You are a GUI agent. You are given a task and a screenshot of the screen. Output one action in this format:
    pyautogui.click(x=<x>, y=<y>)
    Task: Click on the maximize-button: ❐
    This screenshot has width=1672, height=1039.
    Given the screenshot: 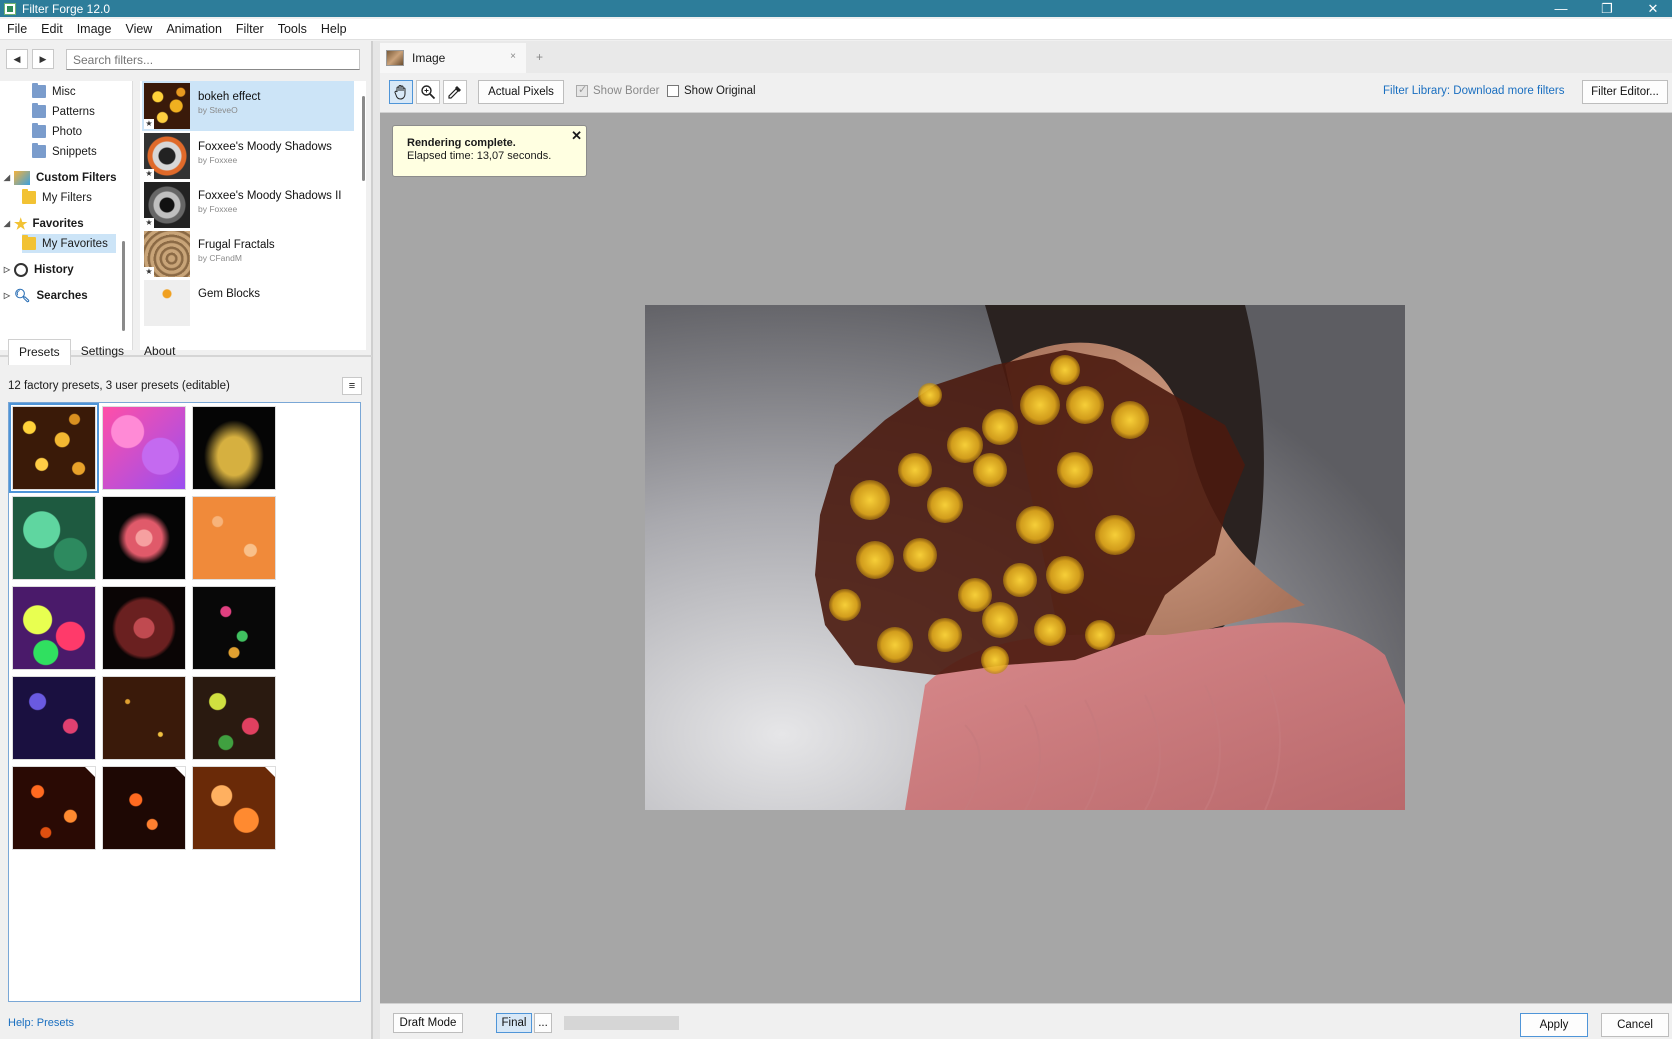 What is the action you would take?
    pyautogui.click(x=1607, y=8)
    